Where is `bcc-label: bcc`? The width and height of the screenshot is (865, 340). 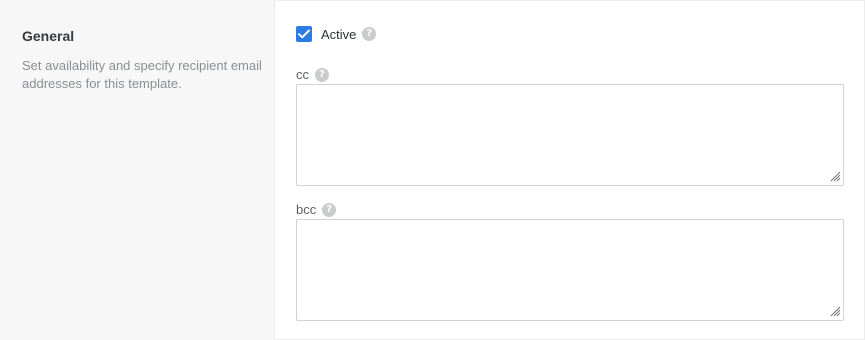 bcc-label: bcc is located at coordinates (306, 209).